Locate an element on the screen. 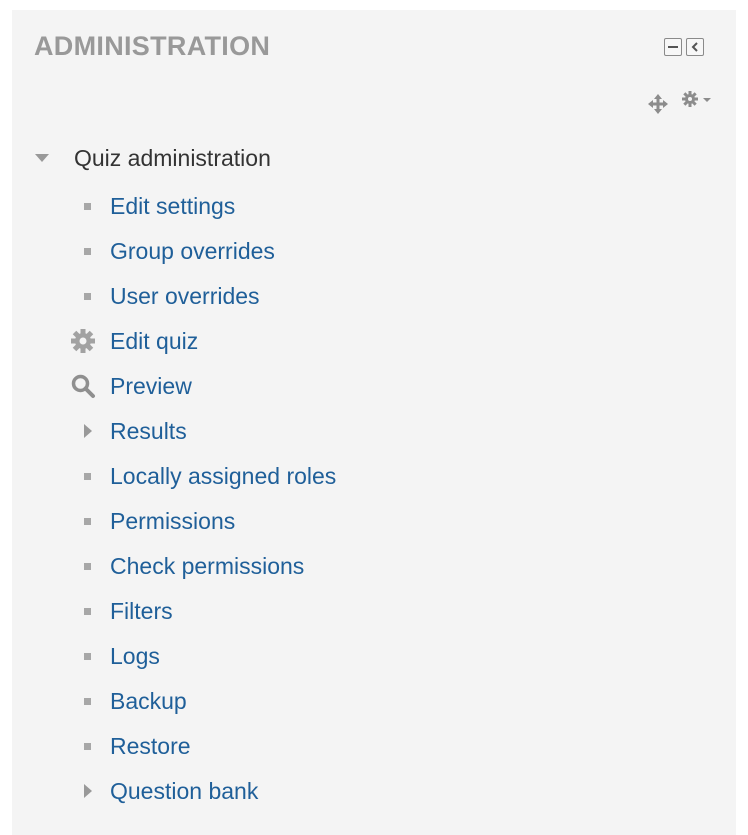 The height and width of the screenshot is (835, 748). tree-item-edit-settings: Edit settings is located at coordinates (150, 206).